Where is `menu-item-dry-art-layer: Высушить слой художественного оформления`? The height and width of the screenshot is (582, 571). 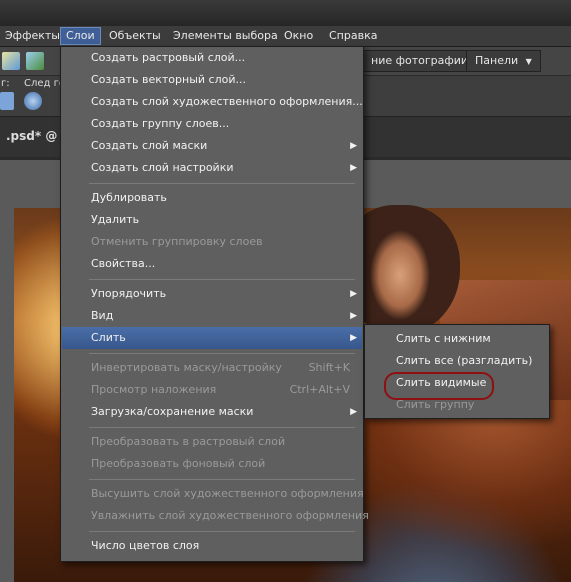 menu-item-dry-art-layer: Высушить слой художественного оформления is located at coordinates (213, 494).